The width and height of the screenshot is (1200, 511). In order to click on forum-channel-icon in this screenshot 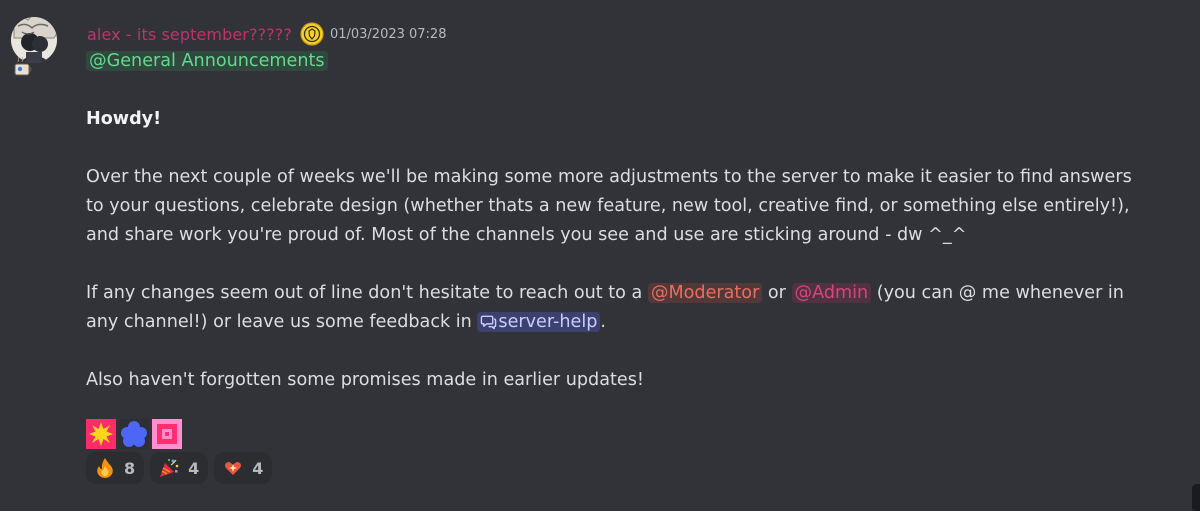, I will do `click(489, 322)`.